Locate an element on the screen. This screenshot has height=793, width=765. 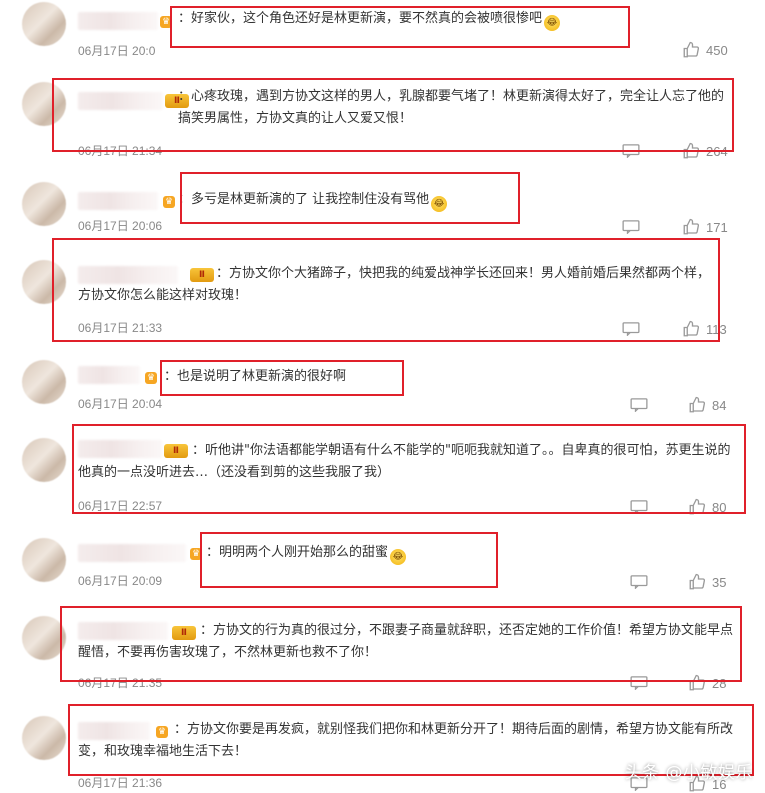
comment-body: 也是说明了林更新演的很好啊 is located at coordinates (262, 376).